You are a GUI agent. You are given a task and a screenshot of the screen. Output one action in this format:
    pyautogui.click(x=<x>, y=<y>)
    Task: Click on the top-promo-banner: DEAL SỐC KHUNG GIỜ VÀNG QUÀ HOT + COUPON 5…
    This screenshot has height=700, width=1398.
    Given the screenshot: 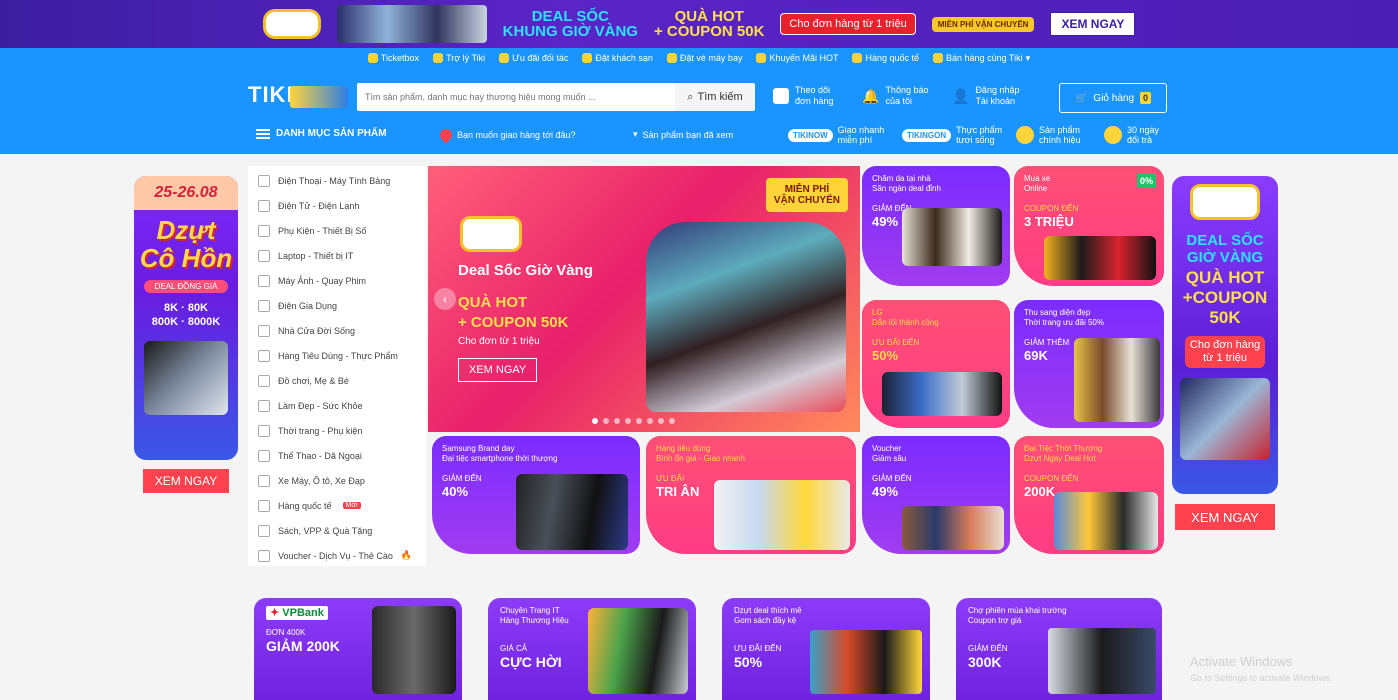 What is the action you would take?
    pyautogui.click(x=699, y=24)
    